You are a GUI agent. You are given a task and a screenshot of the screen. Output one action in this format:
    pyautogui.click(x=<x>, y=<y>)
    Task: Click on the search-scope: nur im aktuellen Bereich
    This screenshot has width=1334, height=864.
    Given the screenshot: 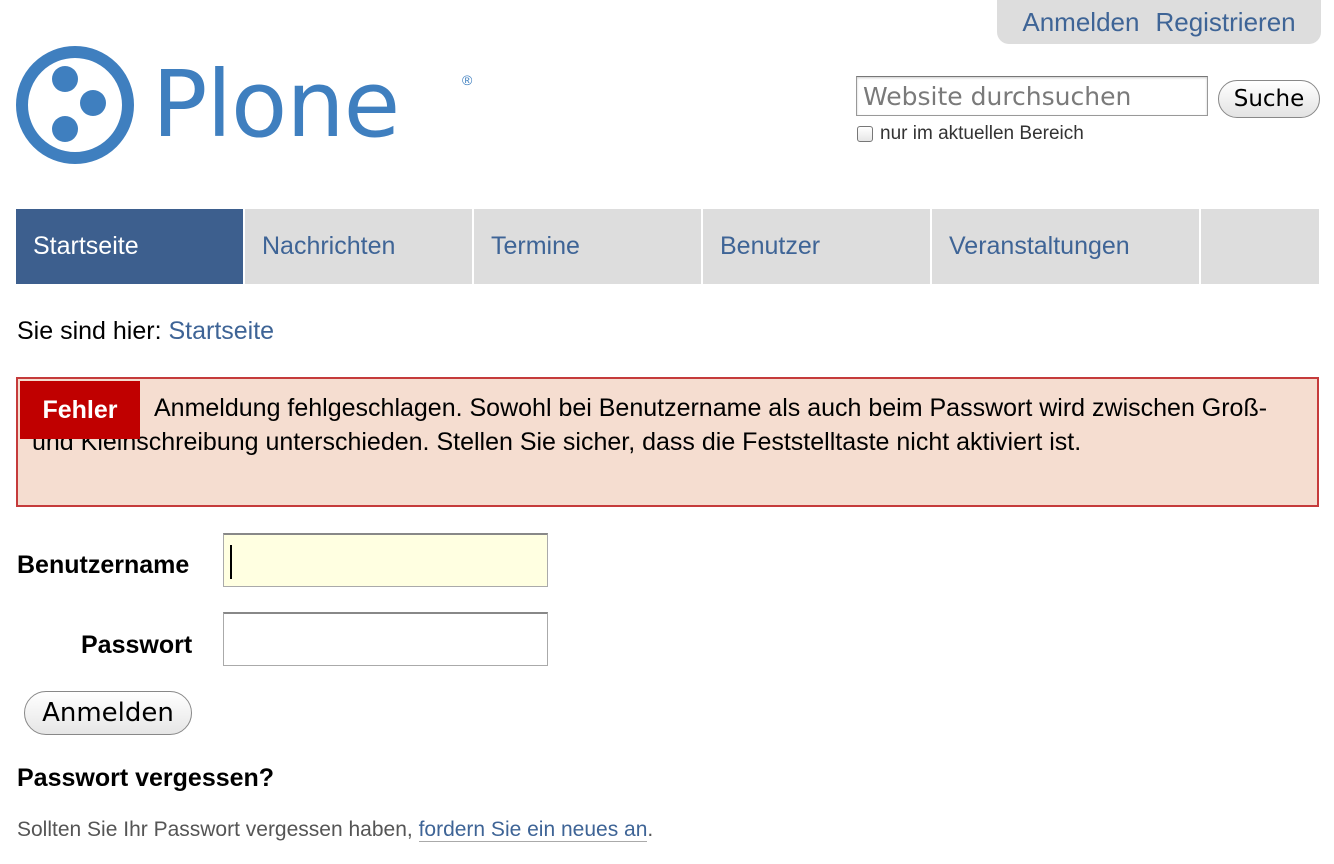 What is the action you would take?
    pyautogui.click(x=970, y=134)
    